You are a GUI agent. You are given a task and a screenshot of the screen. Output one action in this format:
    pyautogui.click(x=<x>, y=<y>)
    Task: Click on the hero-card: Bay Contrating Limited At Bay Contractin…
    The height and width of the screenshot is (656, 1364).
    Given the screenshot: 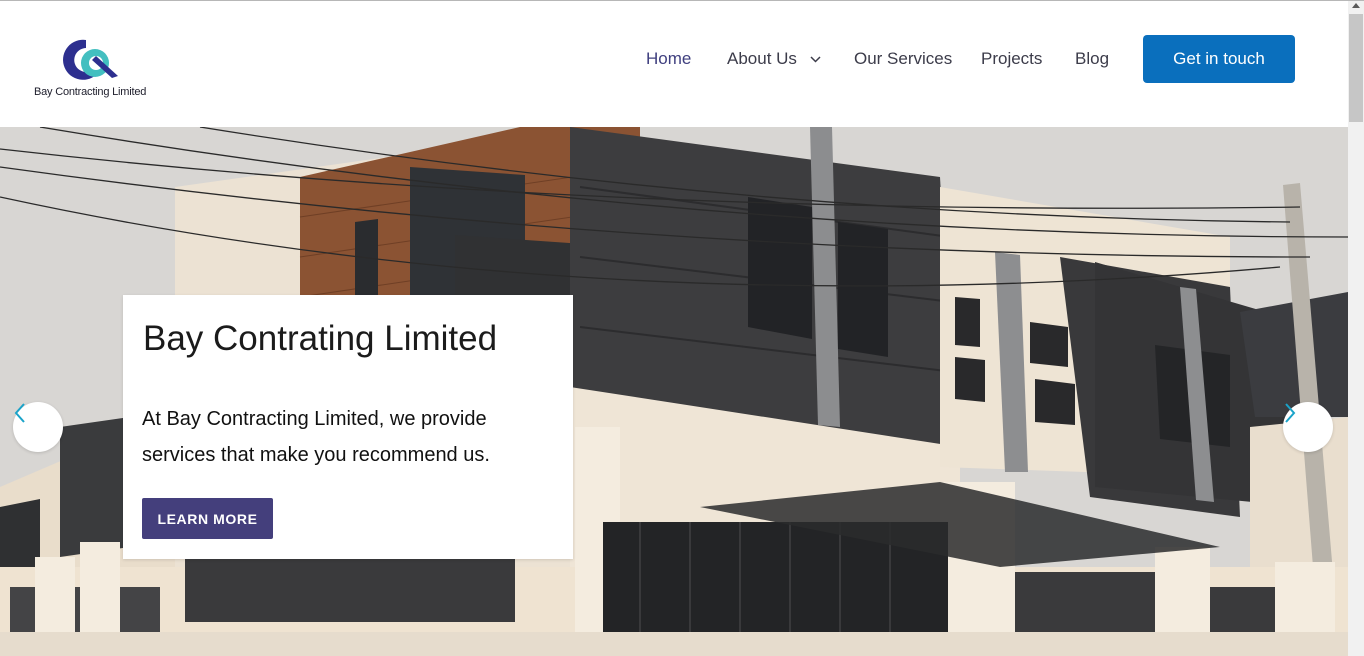 What is the action you would take?
    pyautogui.click(x=348, y=427)
    